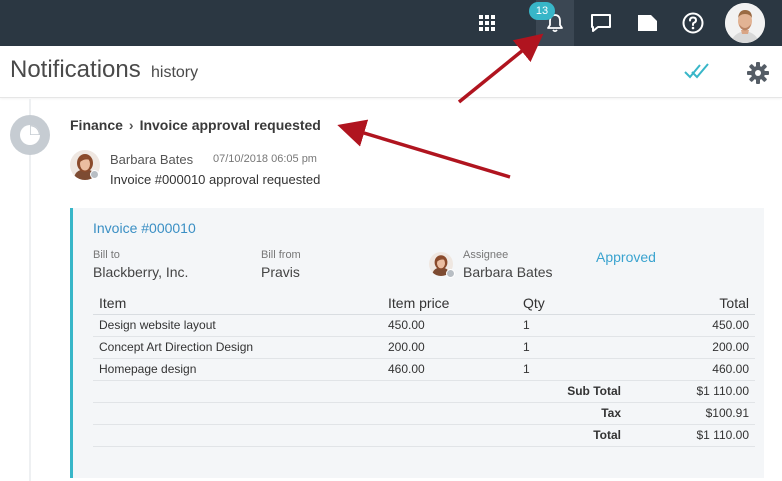 The image size is (782, 481). I want to click on chevron-right-icon: ›, so click(131, 125).